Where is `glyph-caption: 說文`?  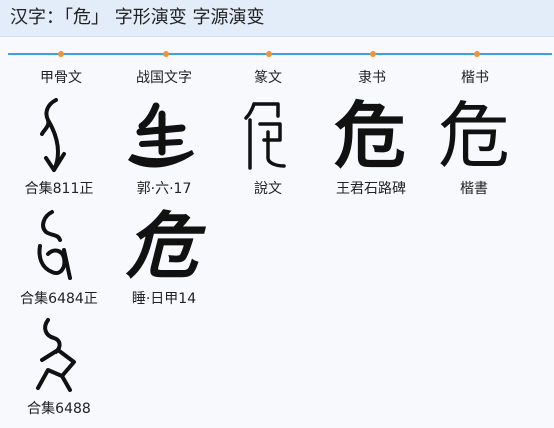
glyph-caption: 說文 is located at coordinates (268, 189).